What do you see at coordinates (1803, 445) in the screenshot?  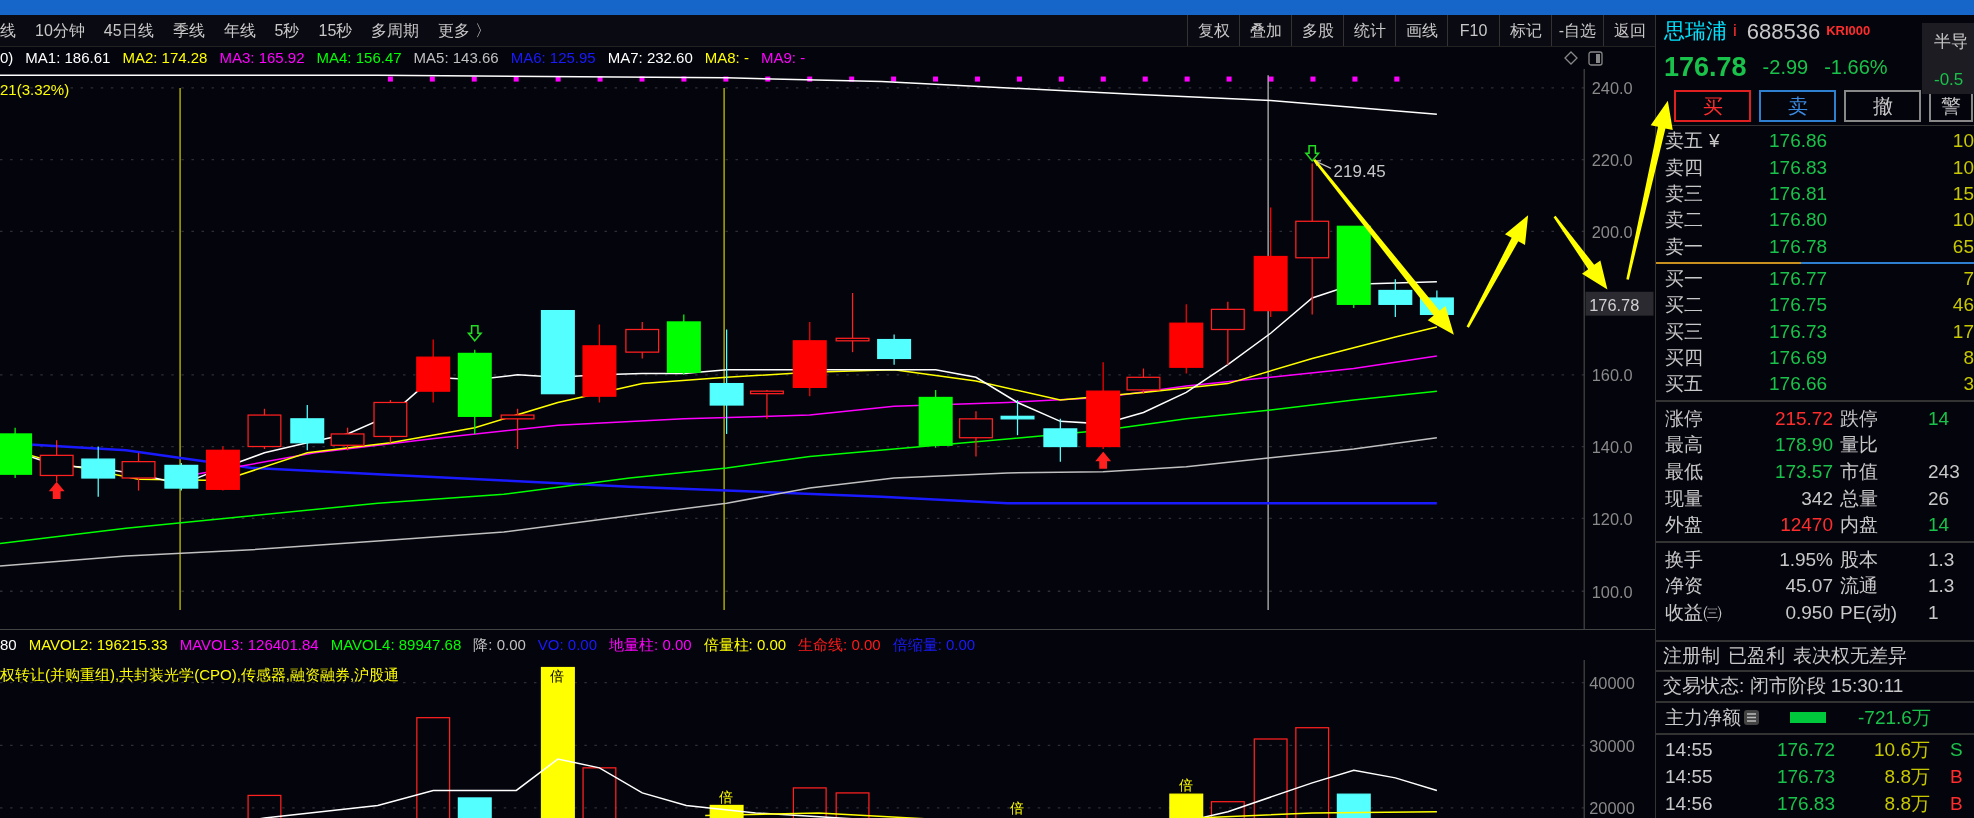 I see `stat-value: 178.90` at bounding box center [1803, 445].